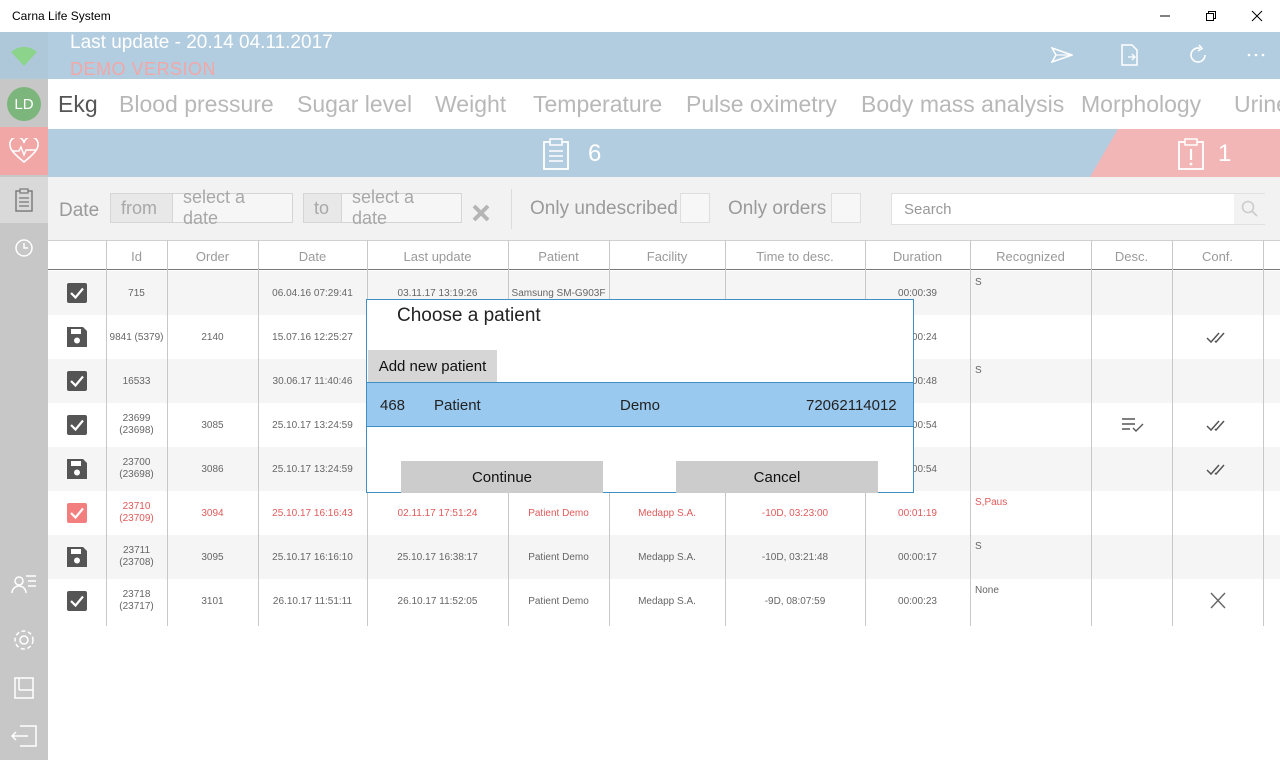  What do you see at coordinates (597, 104) in the screenshot?
I see `tab-temperature: Temperature` at bounding box center [597, 104].